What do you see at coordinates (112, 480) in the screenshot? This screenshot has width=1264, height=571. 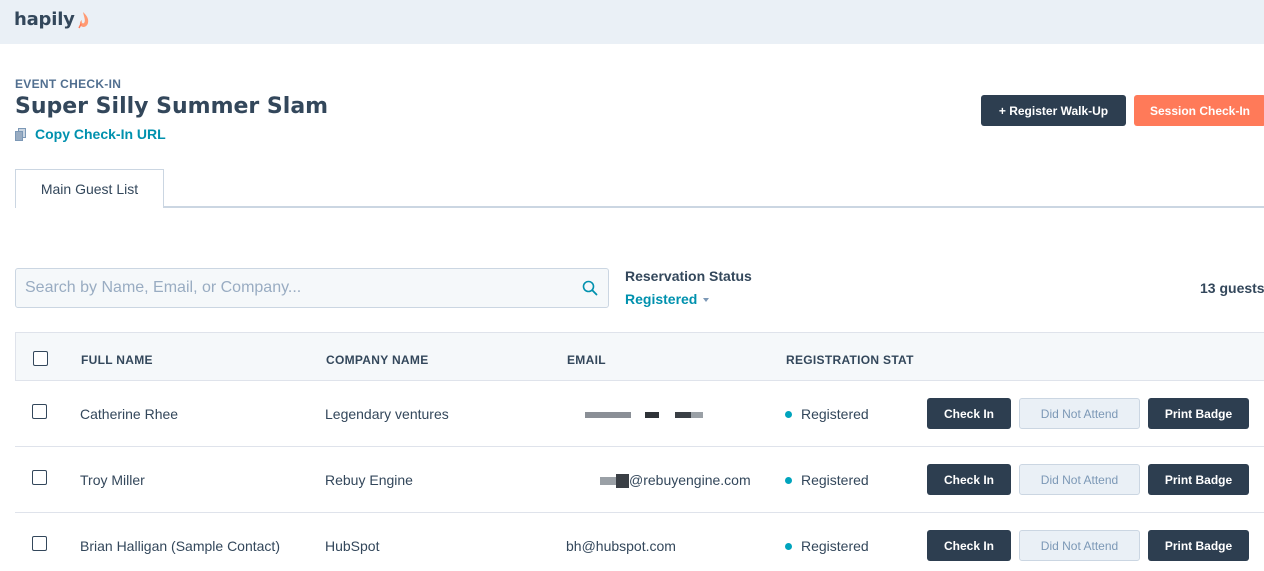 I see `guest-name: Troy Miller` at bounding box center [112, 480].